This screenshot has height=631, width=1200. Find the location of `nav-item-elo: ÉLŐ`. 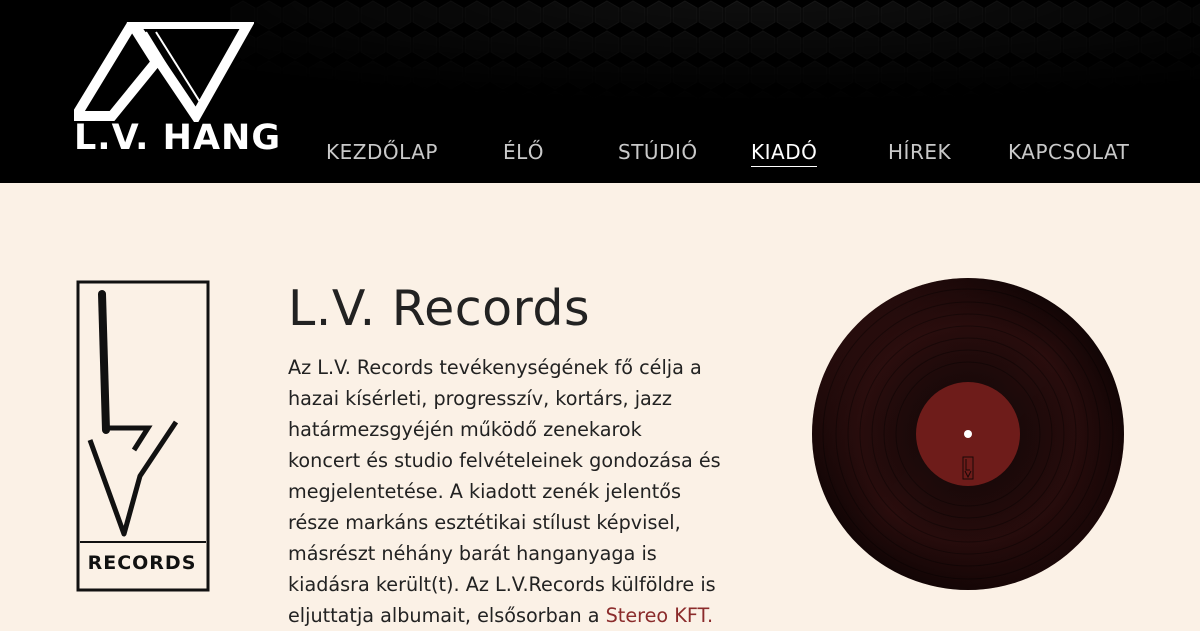

nav-item-elo: ÉLŐ is located at coordinates (523, 152).